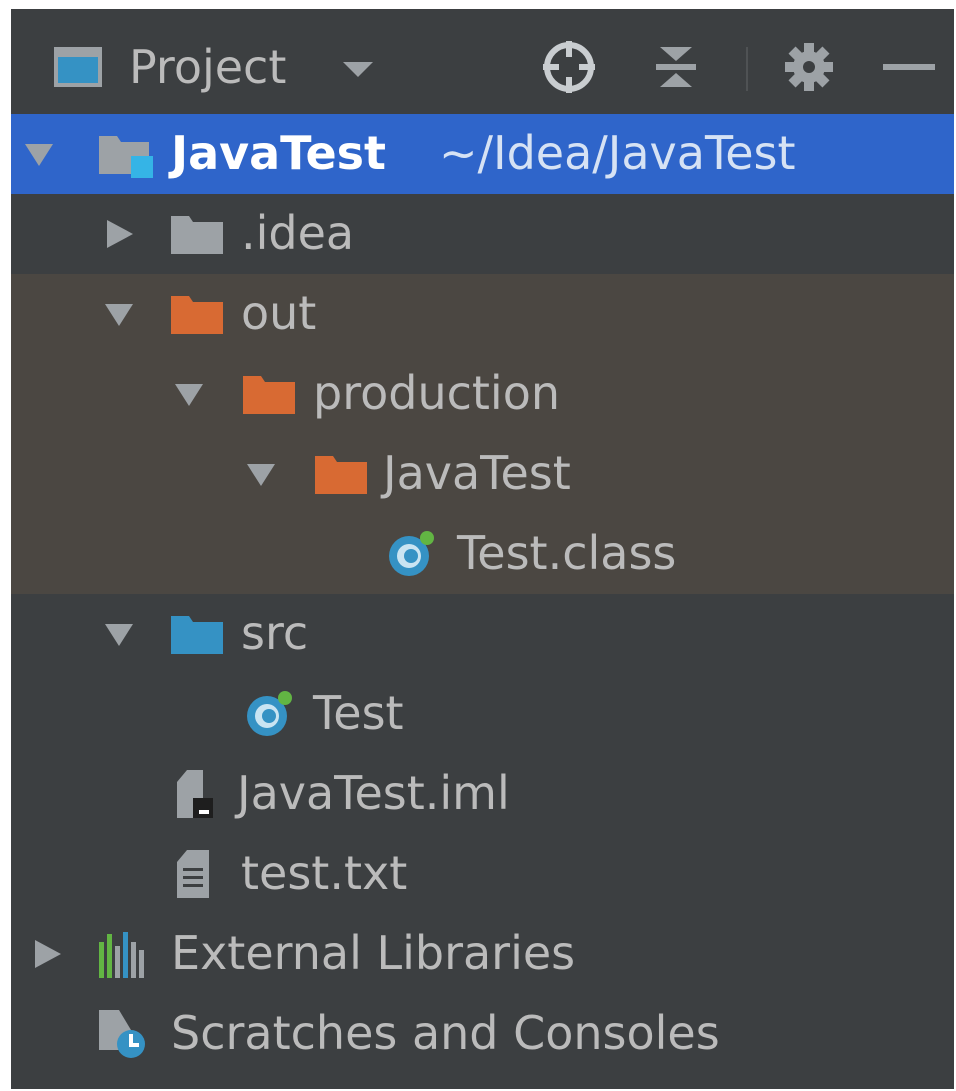  I want to click on tree-node-src: src, so click(482, 634).